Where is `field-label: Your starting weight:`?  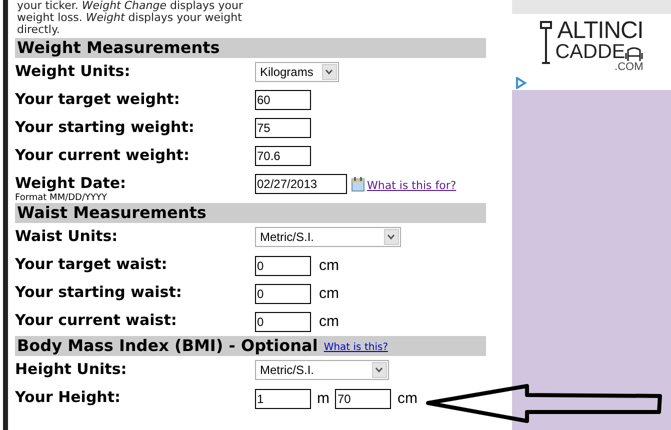
field-label: Your starting weight: is located at coordinates (105, 127).